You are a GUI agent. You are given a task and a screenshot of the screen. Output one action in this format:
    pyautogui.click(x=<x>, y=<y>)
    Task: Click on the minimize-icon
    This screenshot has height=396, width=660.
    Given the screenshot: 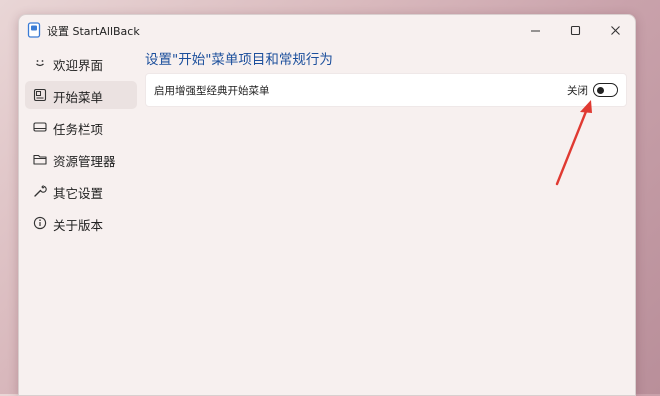 What is the action you would take?
    pyautogui.click(x=535, y=30)
    